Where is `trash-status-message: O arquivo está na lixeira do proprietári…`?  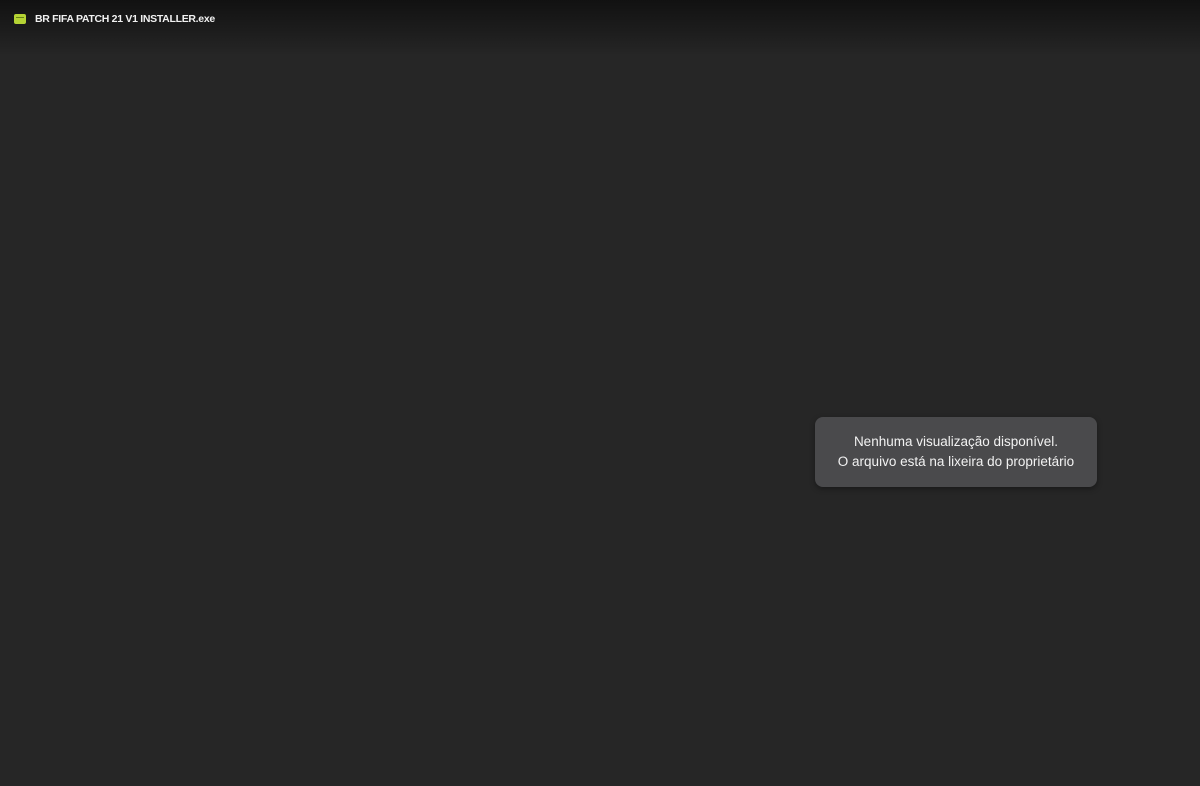 trash-status-message: O arquivo está na lixeira do proprietári… is located at coordinates (956, 461).